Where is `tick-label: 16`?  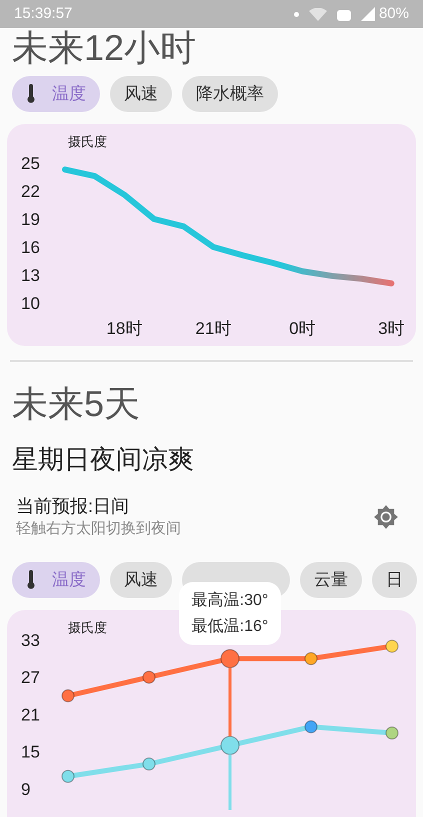
tick-label: 16 is located at coordinates (30, 247).